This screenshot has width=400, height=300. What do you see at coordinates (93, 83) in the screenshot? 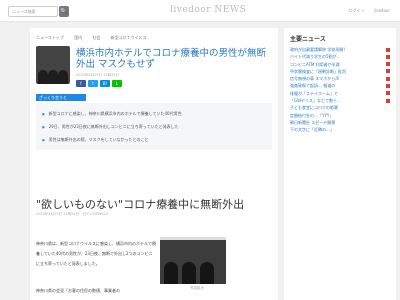
I see `twitter-share-button: t` at bounding box center [93, 83].